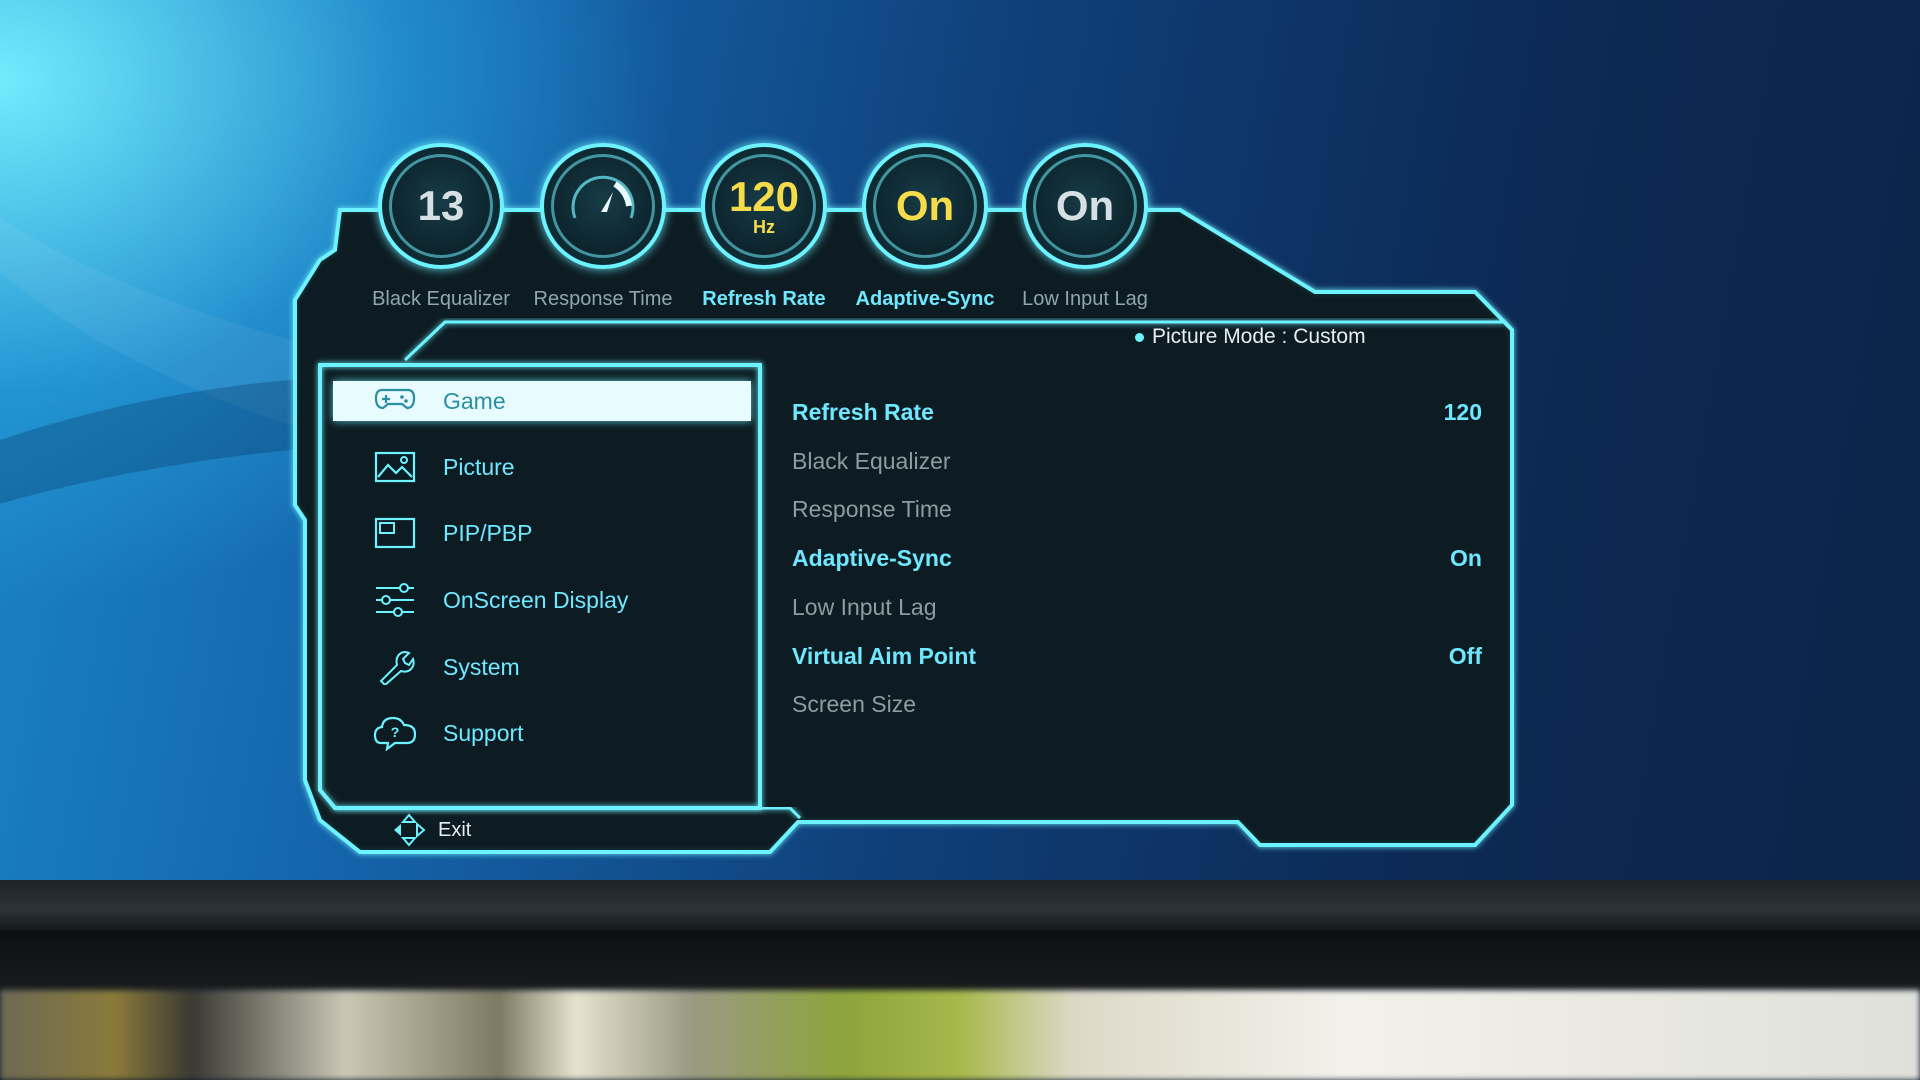  Describe the element at coordinates (542, 467) in the screenshot. I see `menu-item-picture: Picture` at that location.